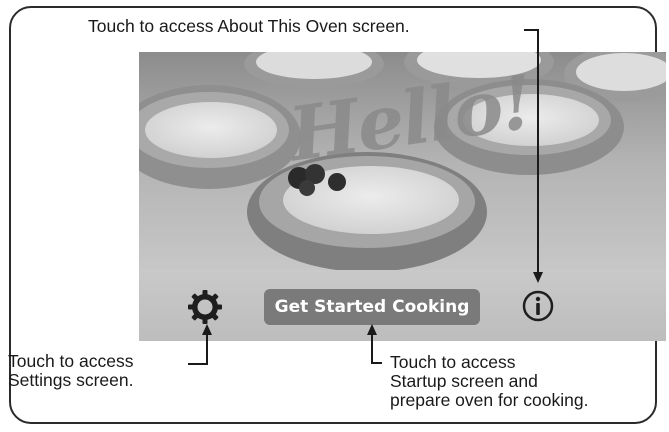  What do you see at coordinates (249, 26) in the screenshot?
I see `about-callout-label: Touch to access About This Oven screen.` at bounding box center [249, 26].